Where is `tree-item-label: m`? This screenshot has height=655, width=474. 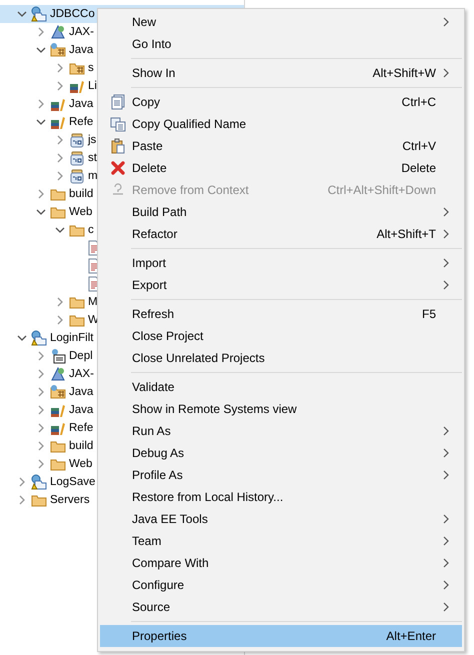
tree-item-label: m is located at coordinates (93, 176).